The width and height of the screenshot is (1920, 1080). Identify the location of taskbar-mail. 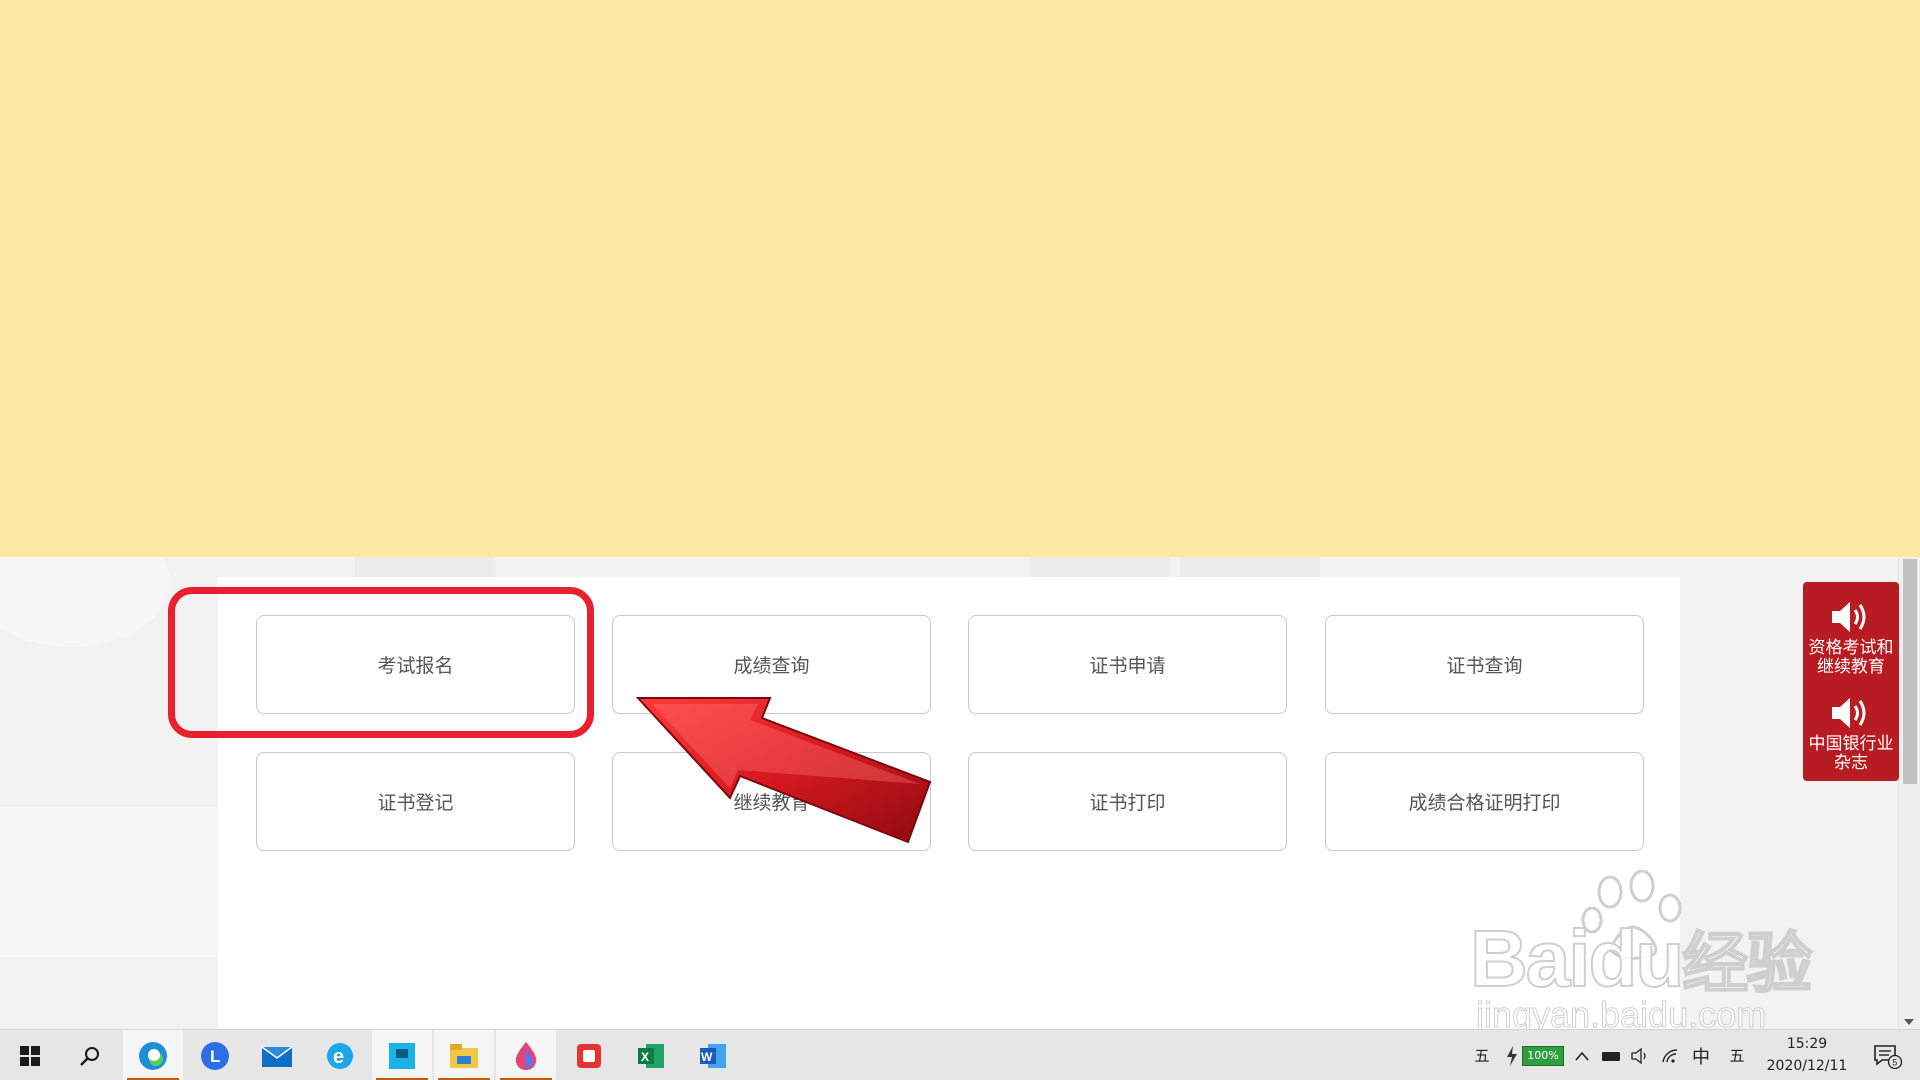
(277, 1055).